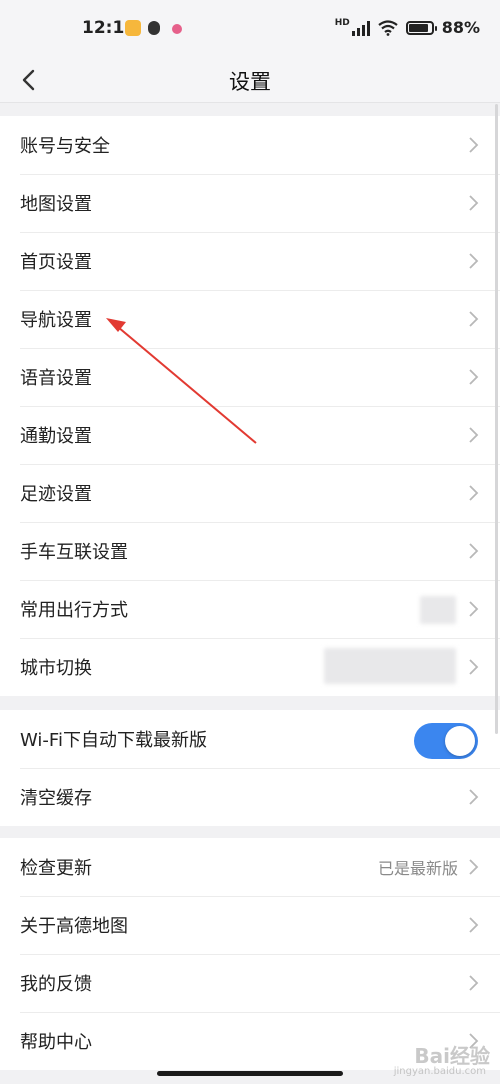  What do you see at coordinates (56, 1042) in the screenshot?
I see `item-label: 帮助中心` at bounding box center [56, 1042].